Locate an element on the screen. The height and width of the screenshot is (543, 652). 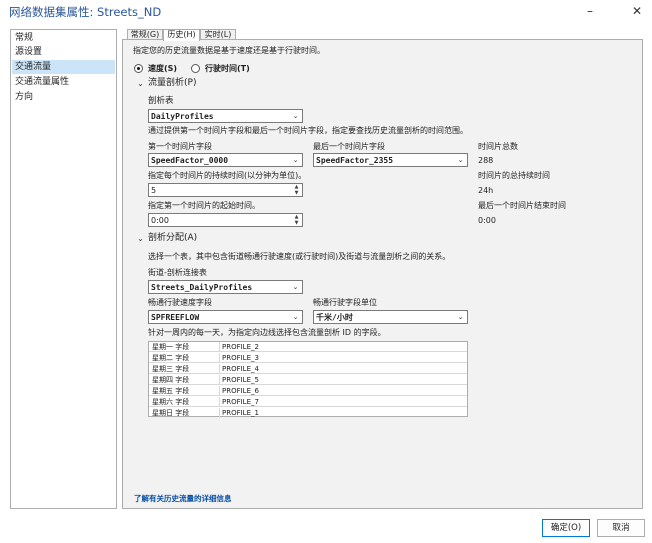
duration-stepper: 5 ▲ ▼ is located at coordinates (225, 190).